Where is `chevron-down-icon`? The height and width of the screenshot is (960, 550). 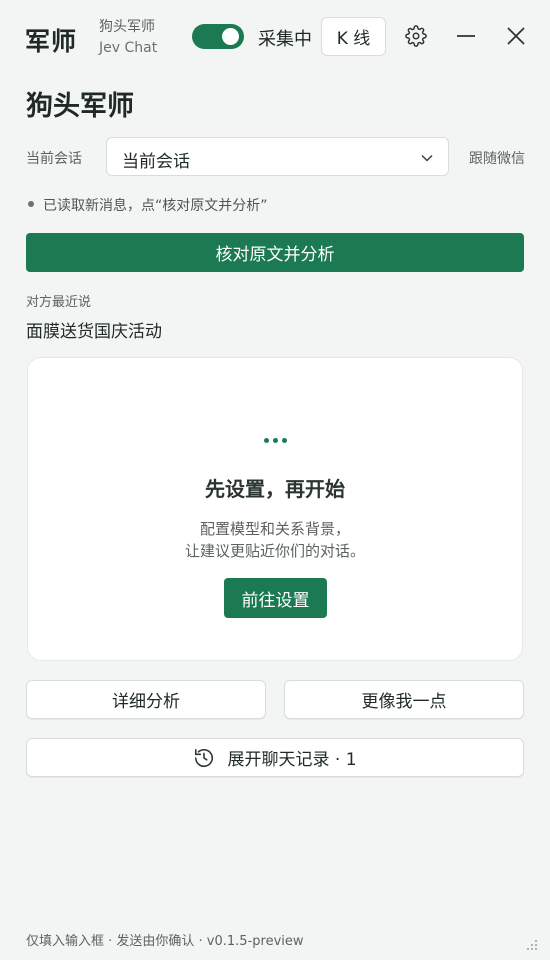 chevron-down-icon is located at coordinates (427, 159).